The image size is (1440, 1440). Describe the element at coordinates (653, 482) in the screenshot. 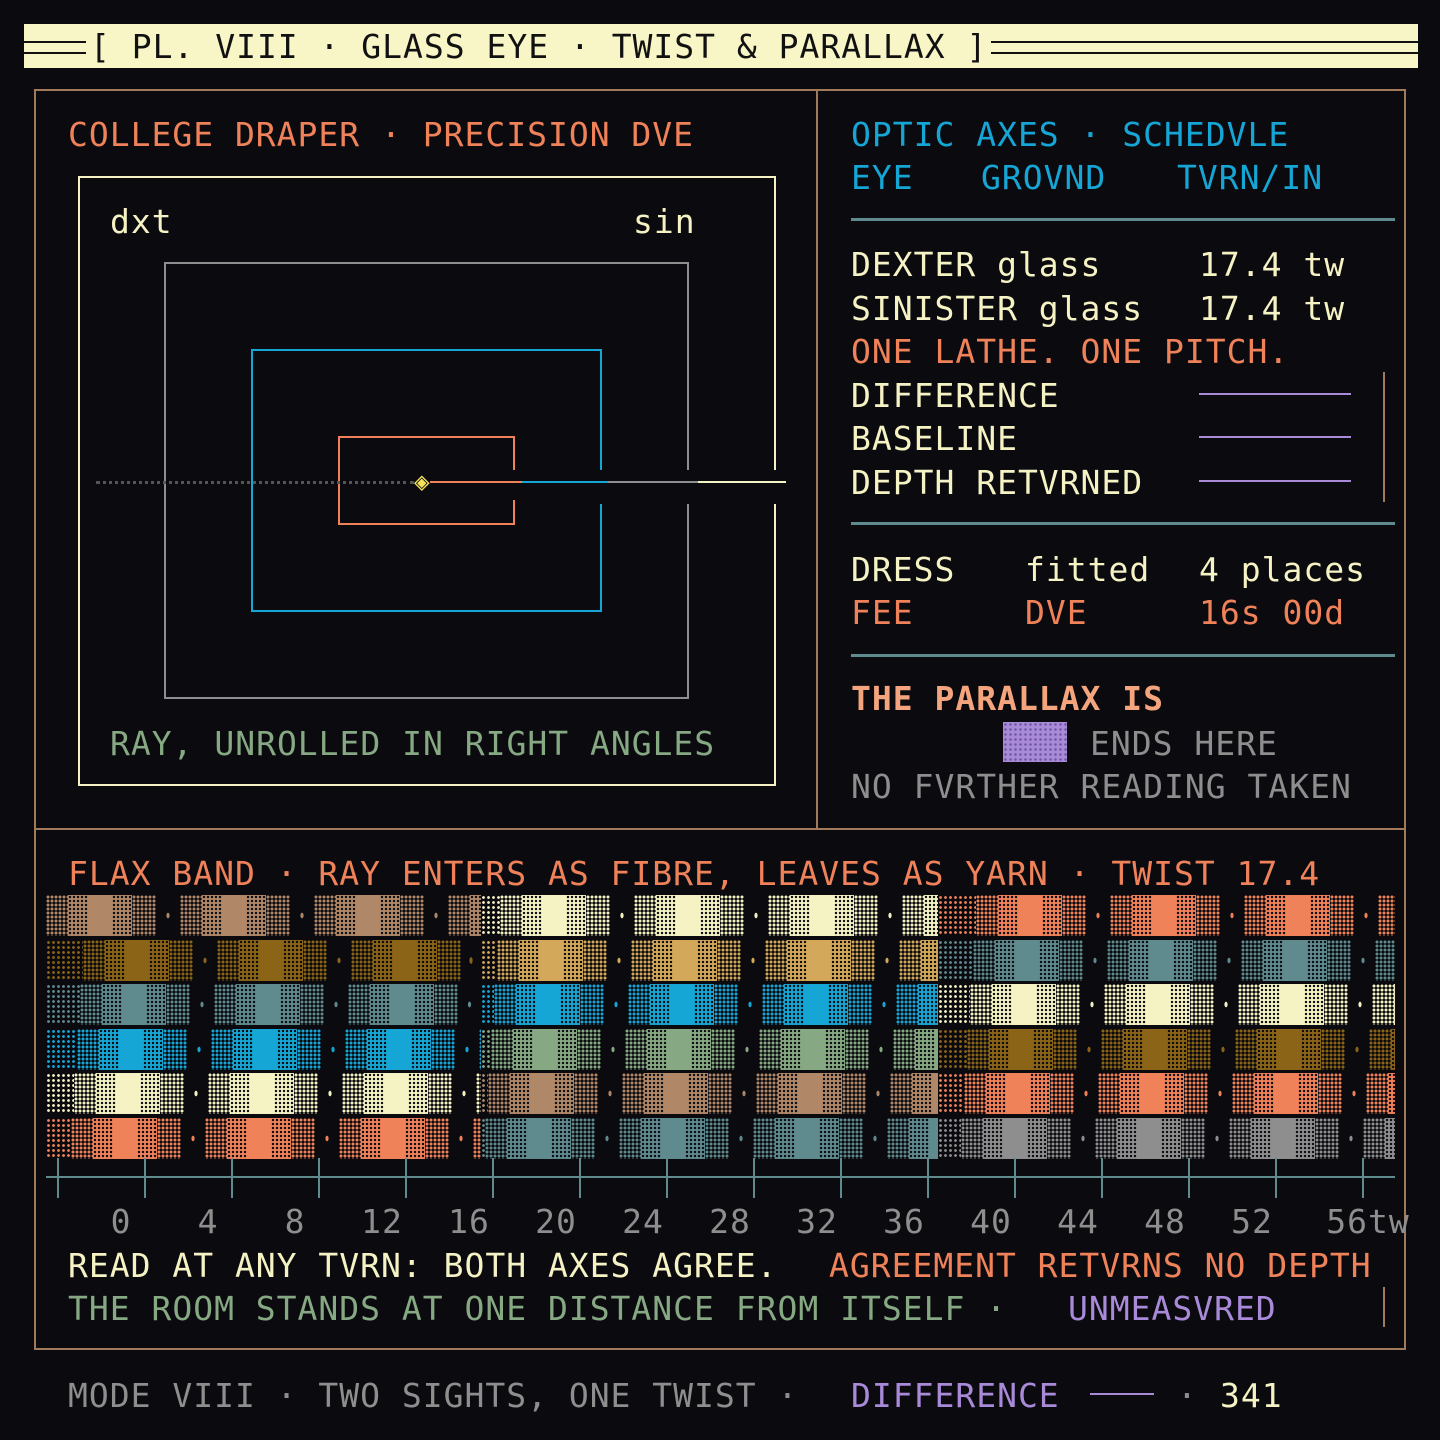

I see `ray-segment-grey` at that location.